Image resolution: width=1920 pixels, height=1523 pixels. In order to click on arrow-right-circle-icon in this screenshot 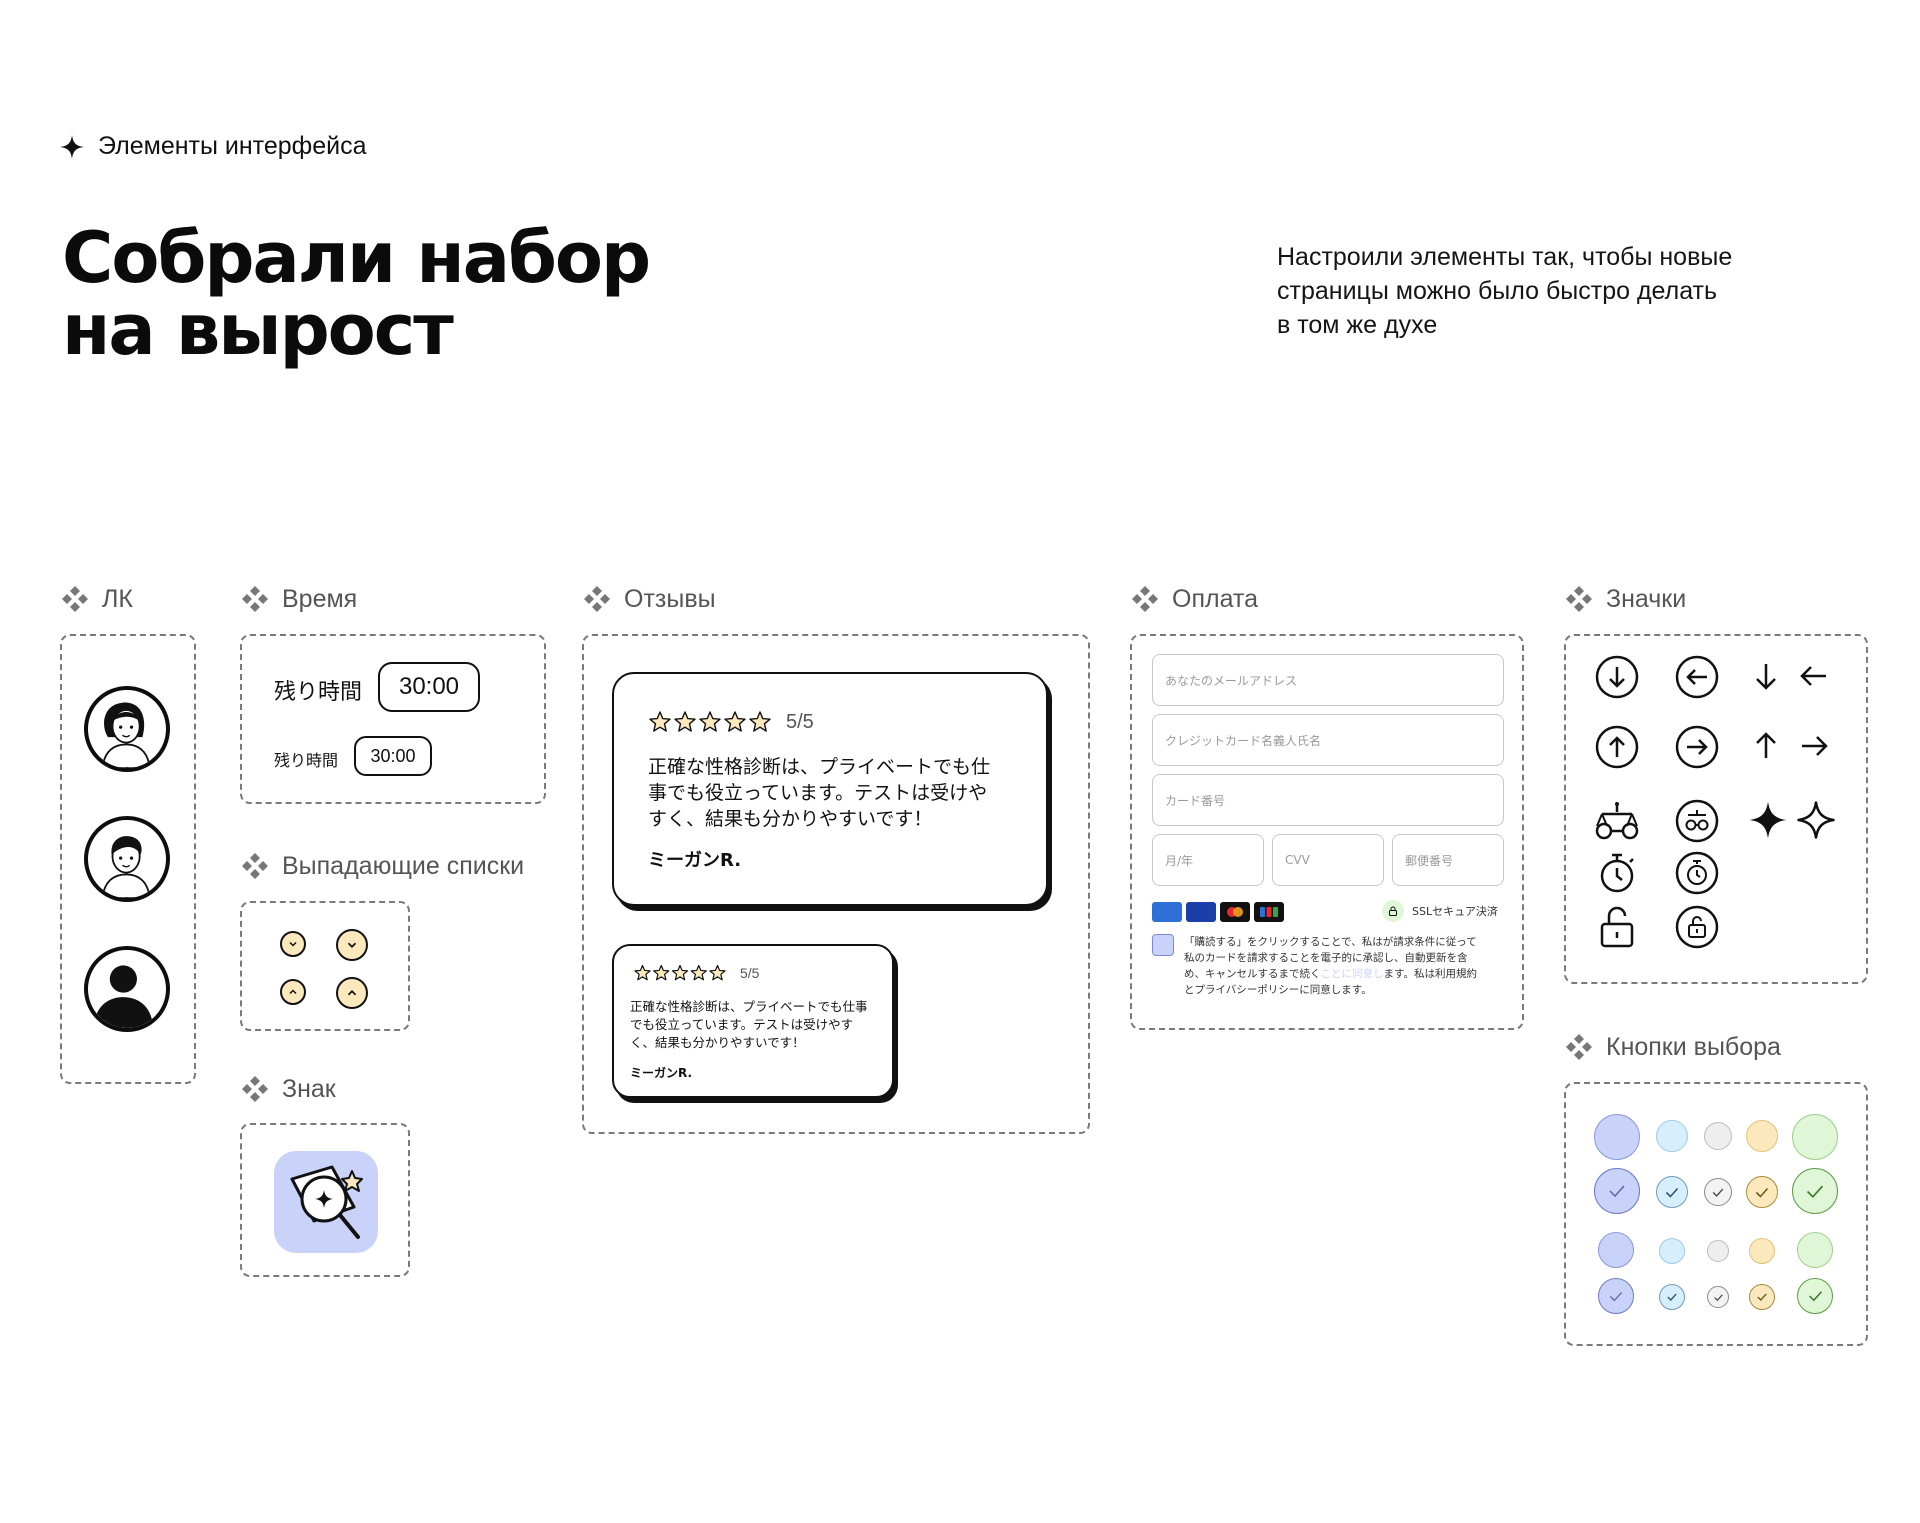, I will do `click(1697, 747)`.